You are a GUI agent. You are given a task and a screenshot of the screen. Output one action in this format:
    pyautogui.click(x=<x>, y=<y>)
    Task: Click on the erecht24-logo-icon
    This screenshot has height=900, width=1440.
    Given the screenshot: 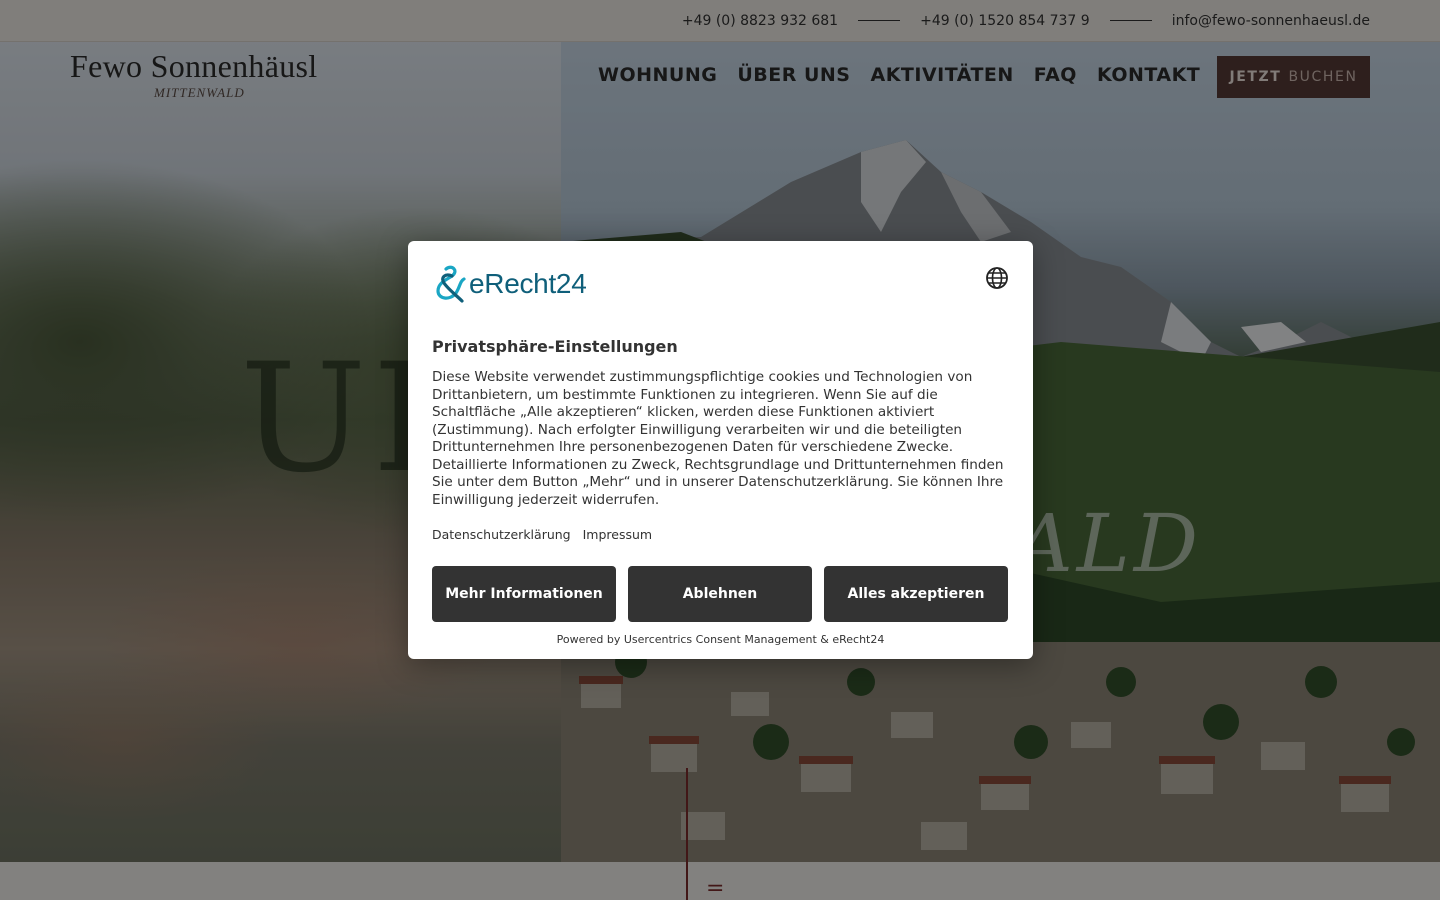 What is the action you would take?
    pyautogui.click(x=451, y=284)
    